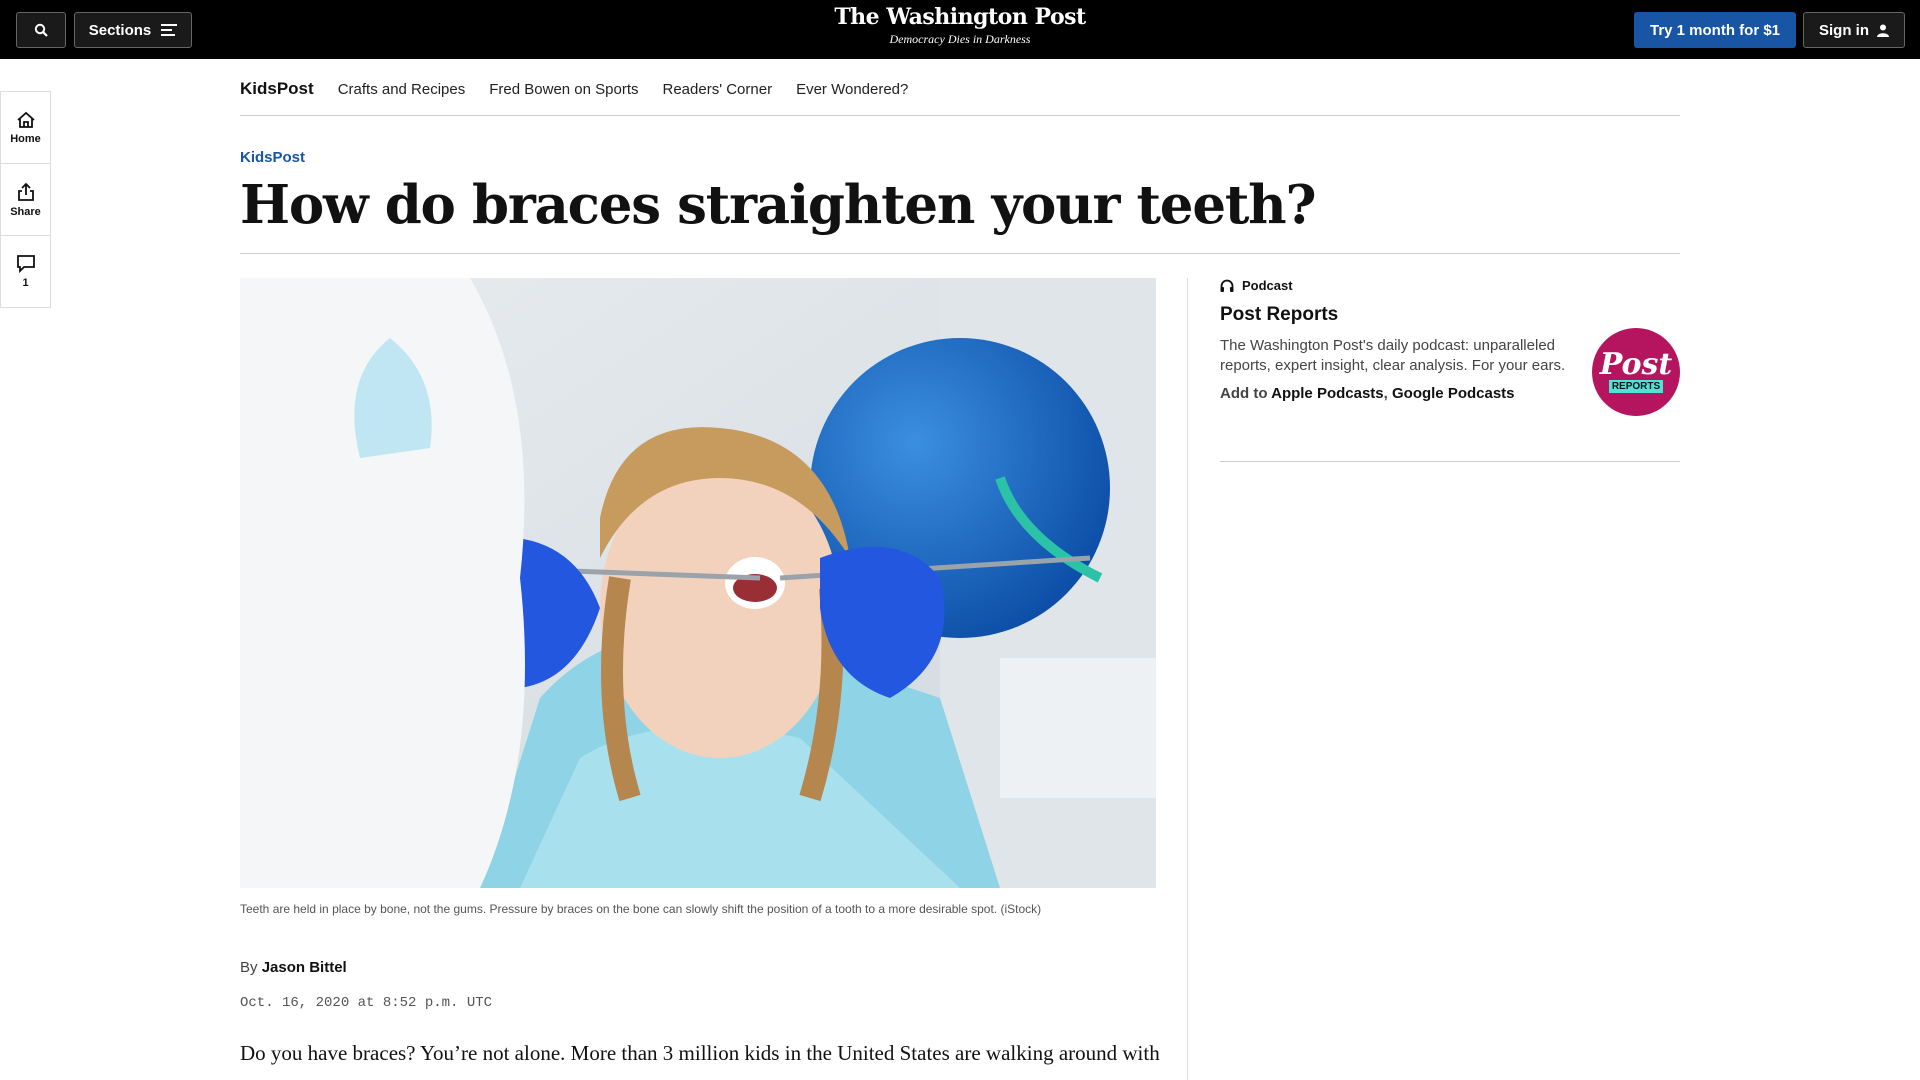  What do you see at coordinates (272, 157) in the screenshot?
I see `article-kicker: KidsPost` at bounding box center [272, 157].